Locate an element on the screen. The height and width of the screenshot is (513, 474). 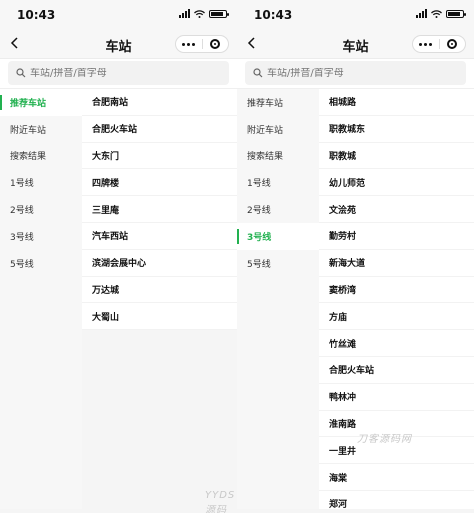
watermark-text: YYDS源码网 is located at coordinates (220, 501).